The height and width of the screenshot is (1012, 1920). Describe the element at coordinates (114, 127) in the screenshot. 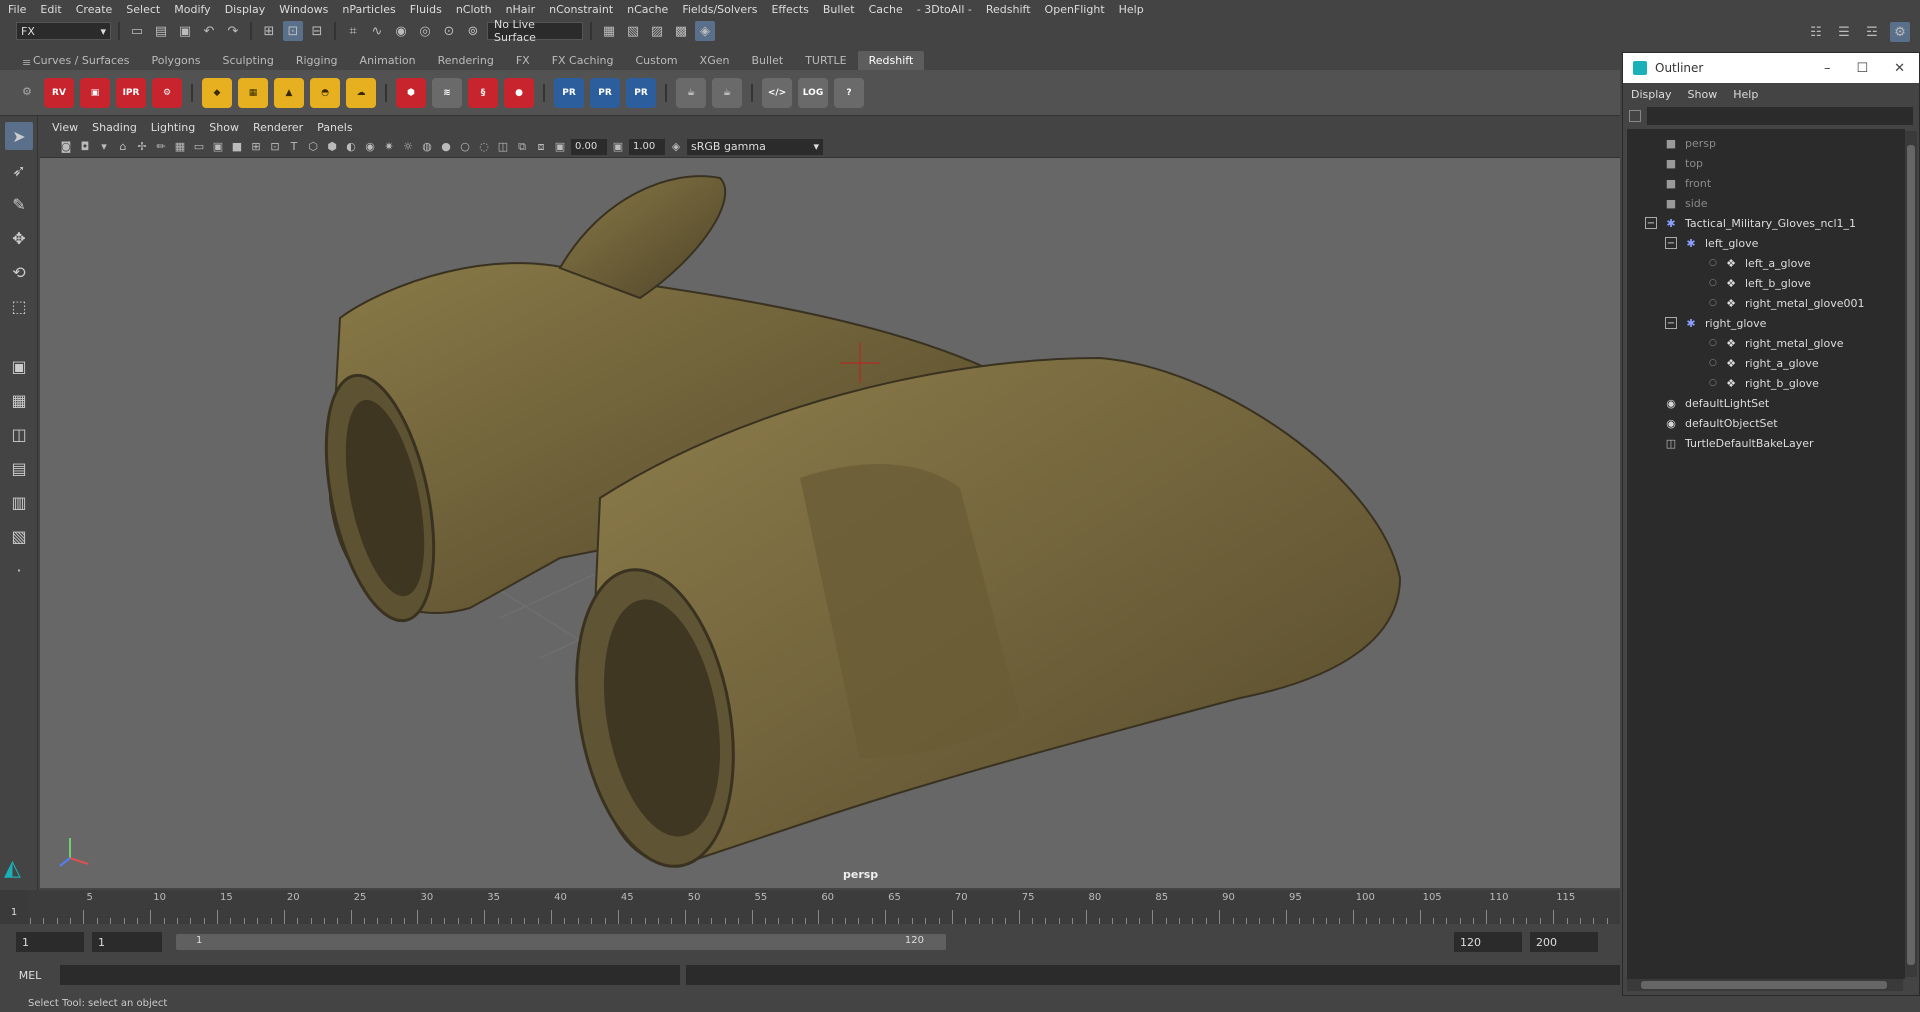

I see `panel-menu-shading: Shading` at that location.